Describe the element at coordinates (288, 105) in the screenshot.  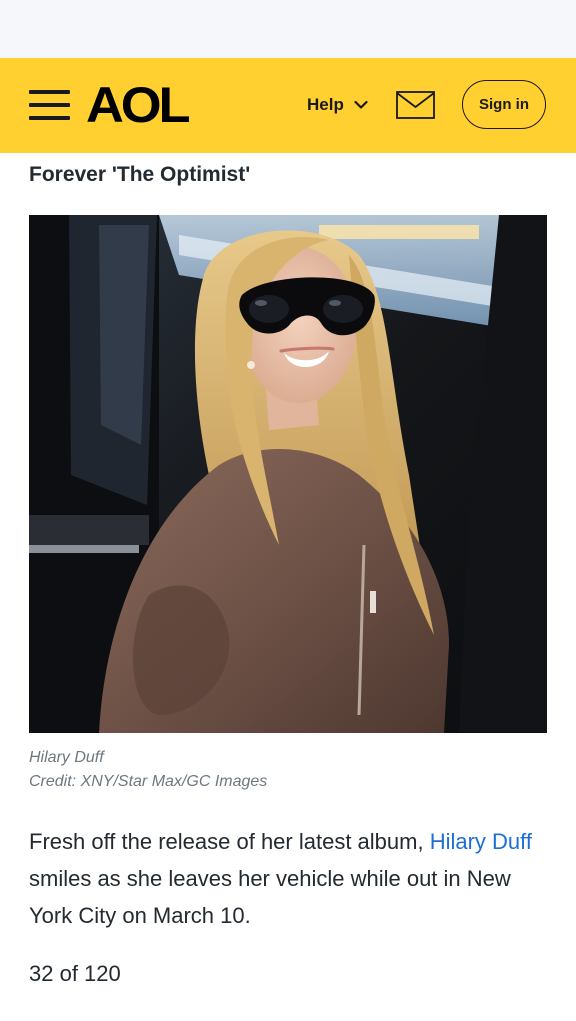
I see `site-header: AOL Help Sign in` at that location.